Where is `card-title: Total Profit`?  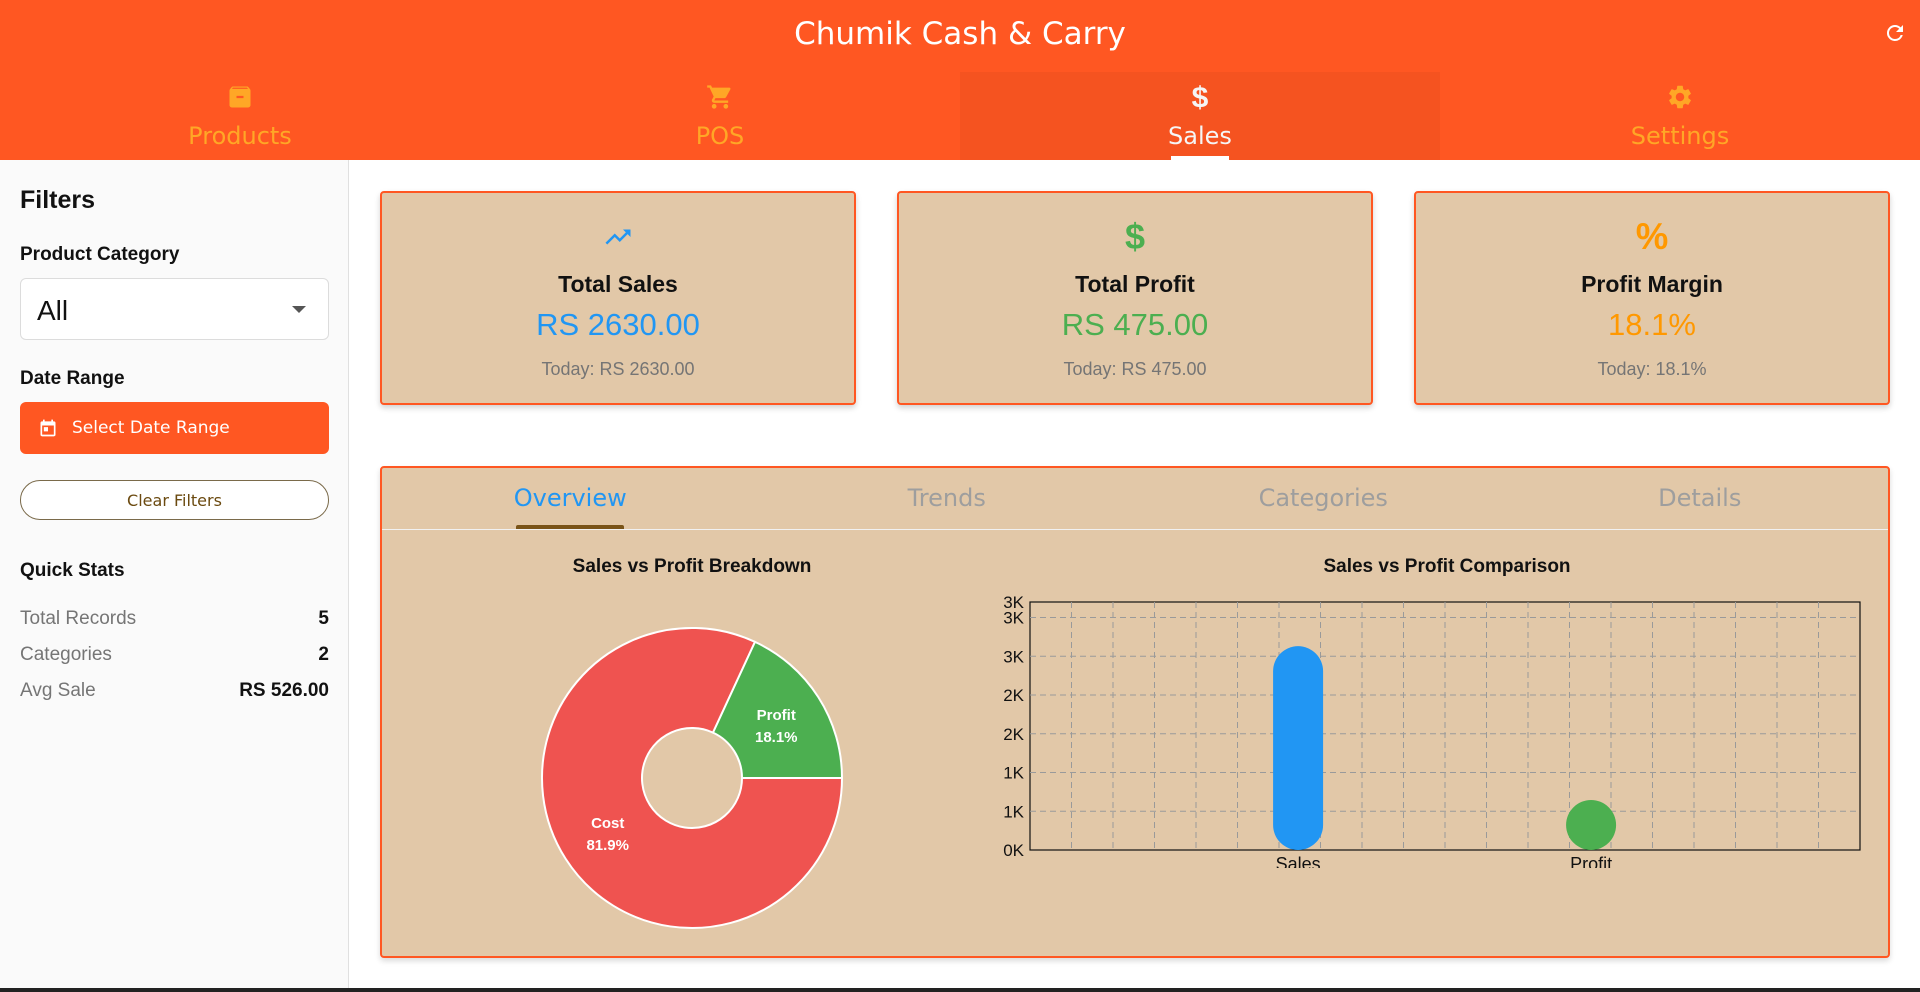 card-title: Total Profit is located at coordinates (1135, 284).